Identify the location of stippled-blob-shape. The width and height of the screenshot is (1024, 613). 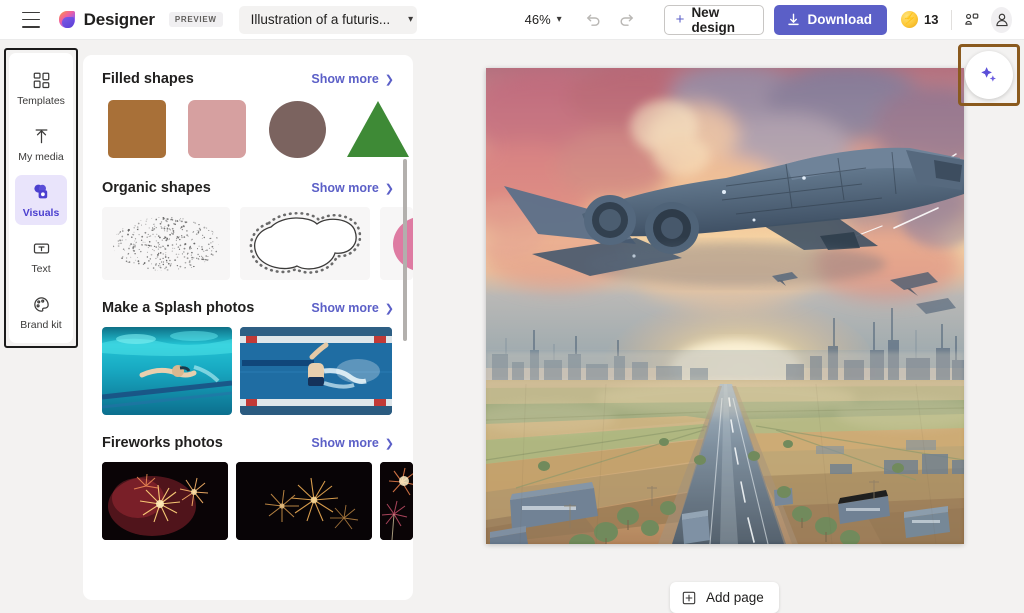
(166, 243).